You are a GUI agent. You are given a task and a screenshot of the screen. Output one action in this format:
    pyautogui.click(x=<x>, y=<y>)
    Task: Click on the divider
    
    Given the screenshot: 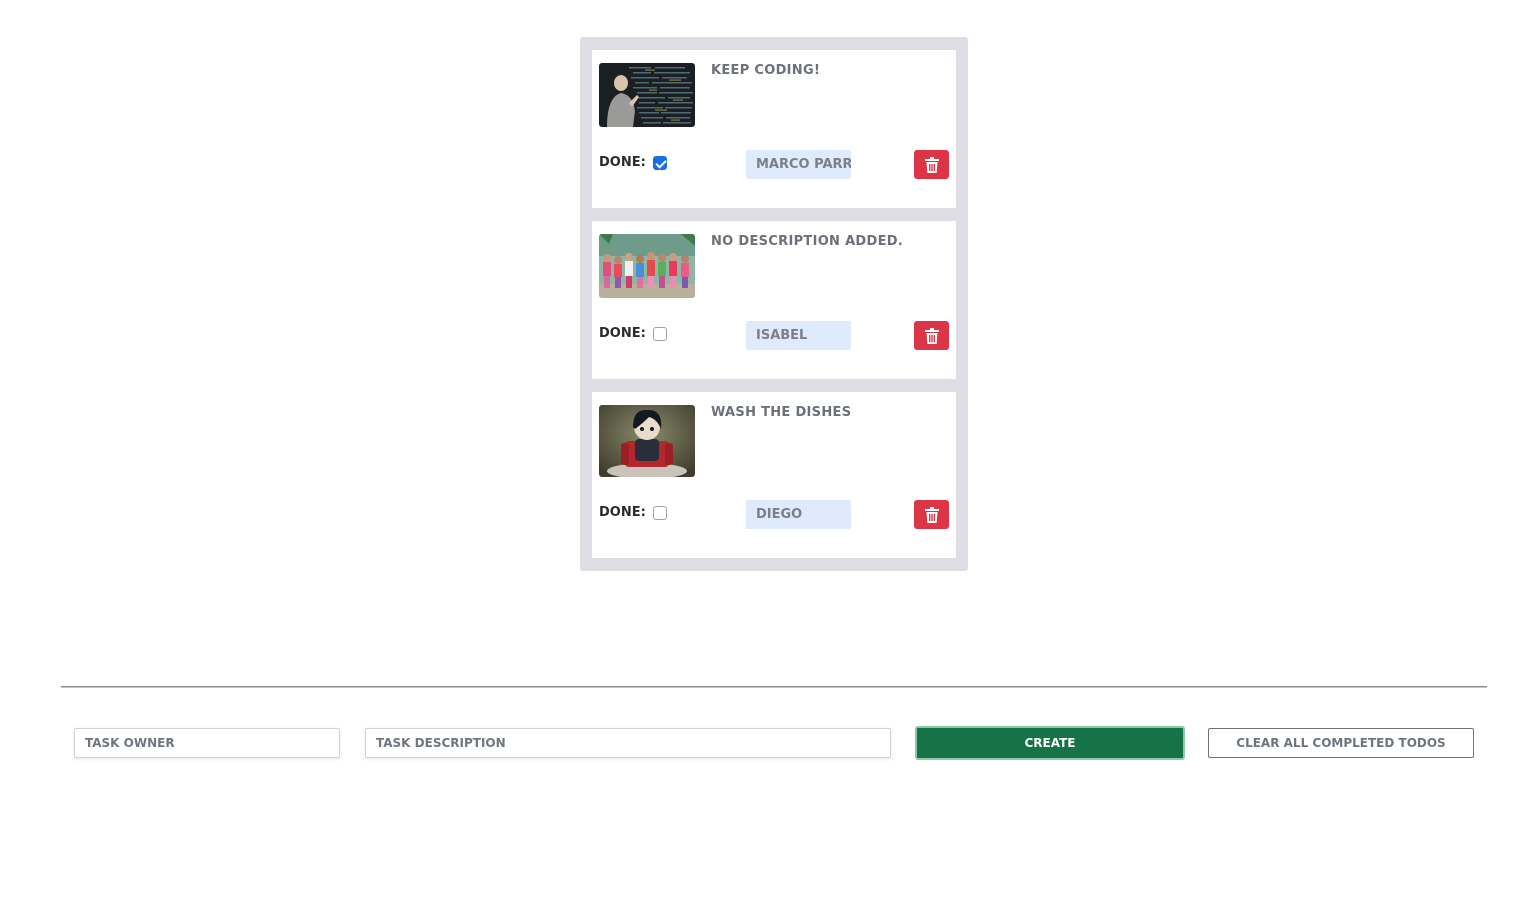 What is the action you would take?
    pyautogui.click(x=774, y=687)
    